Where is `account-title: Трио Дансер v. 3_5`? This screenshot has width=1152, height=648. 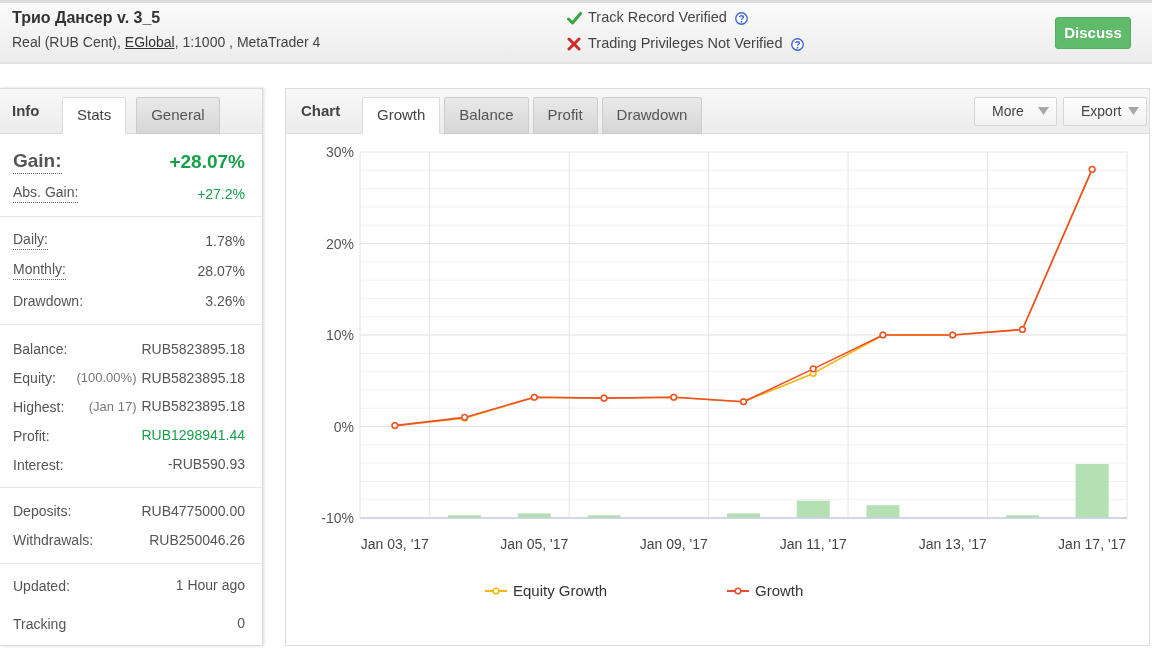
account-title: Трио Дансер v. 3_5 is located at coordinates (87, 18).